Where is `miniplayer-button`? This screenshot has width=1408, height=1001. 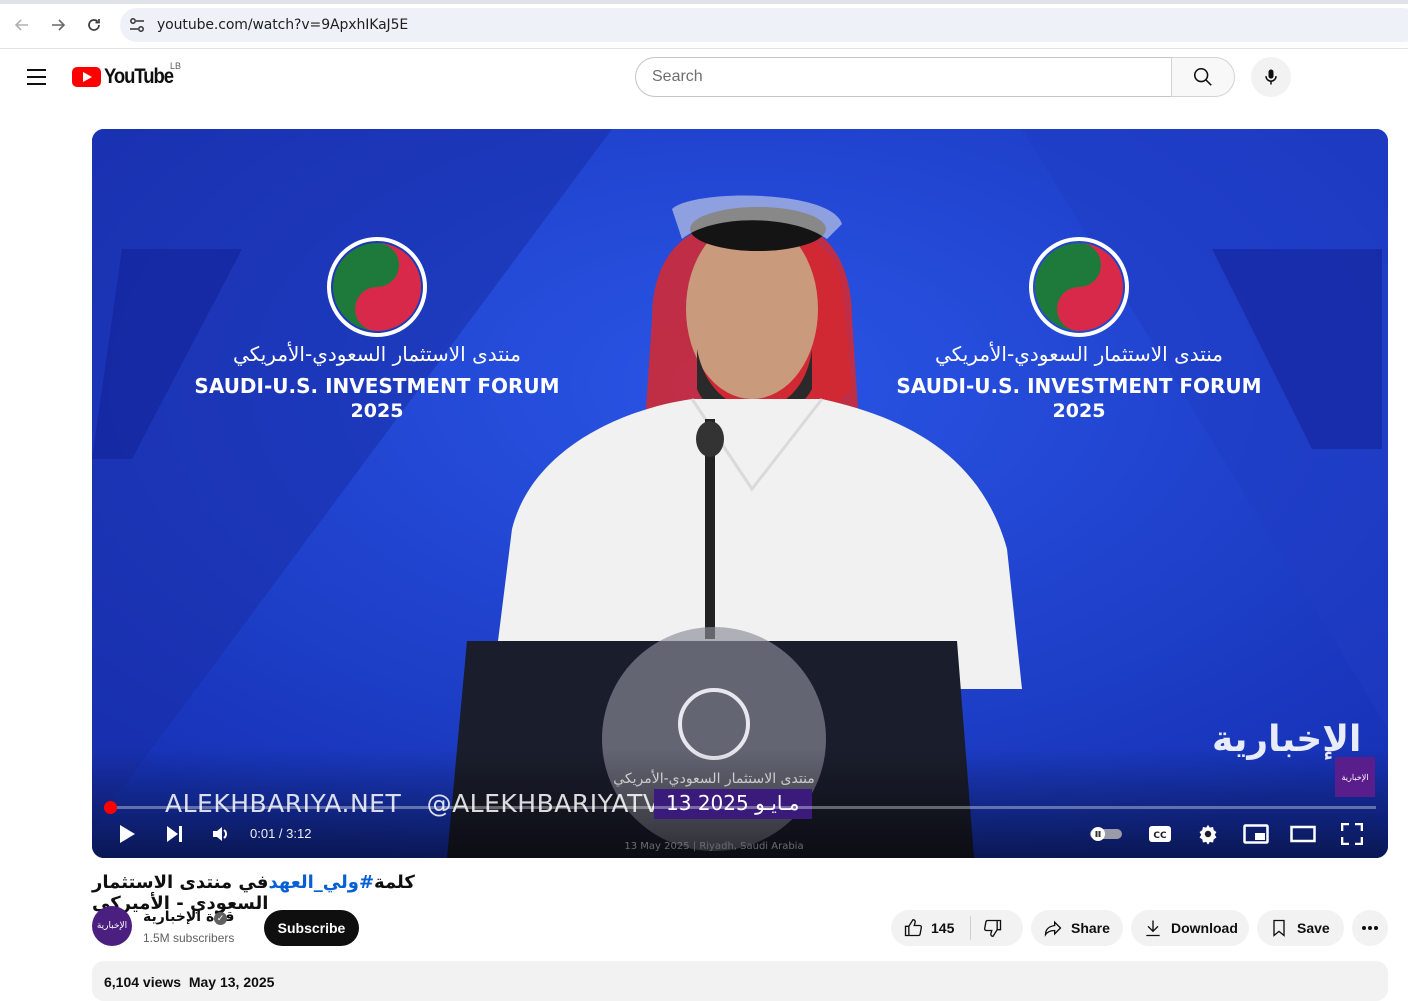
miniplayer-button is located at coordinates (1256, 834).